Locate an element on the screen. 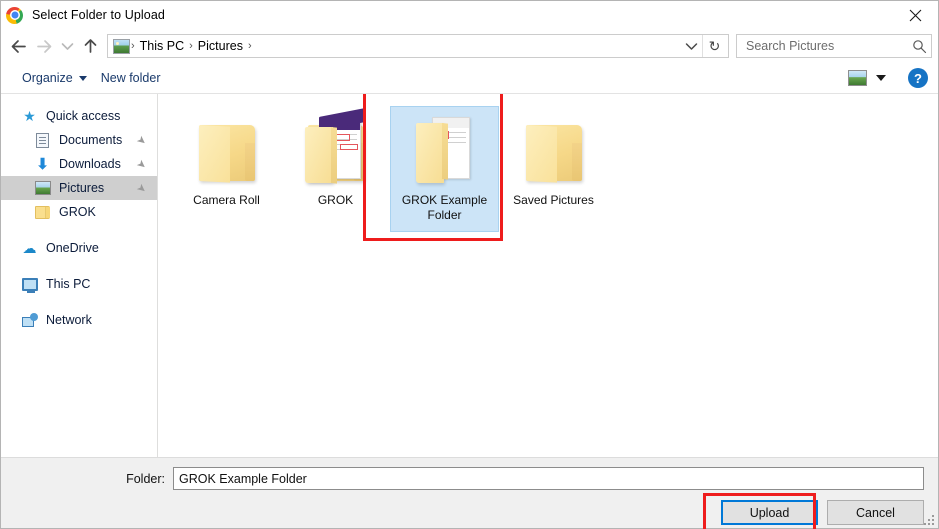  up-arrow-icon is located at coordinates (90, 46).